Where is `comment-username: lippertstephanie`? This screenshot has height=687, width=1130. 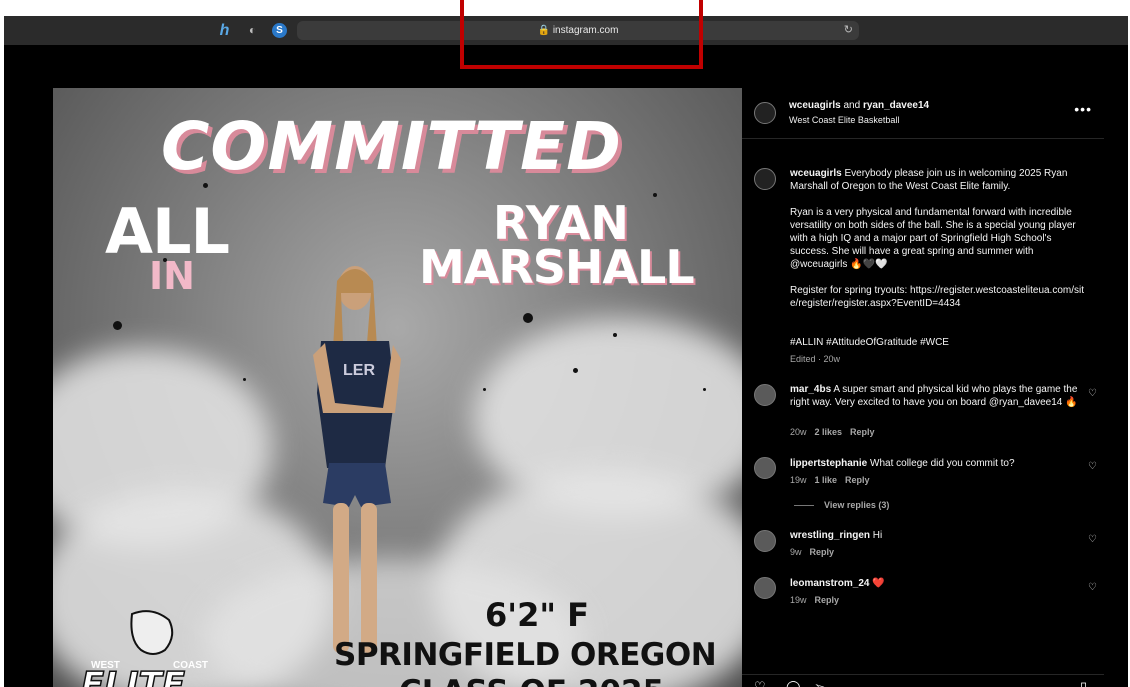 comment-username: lippertstephanie is located at coordinates (828, 463).